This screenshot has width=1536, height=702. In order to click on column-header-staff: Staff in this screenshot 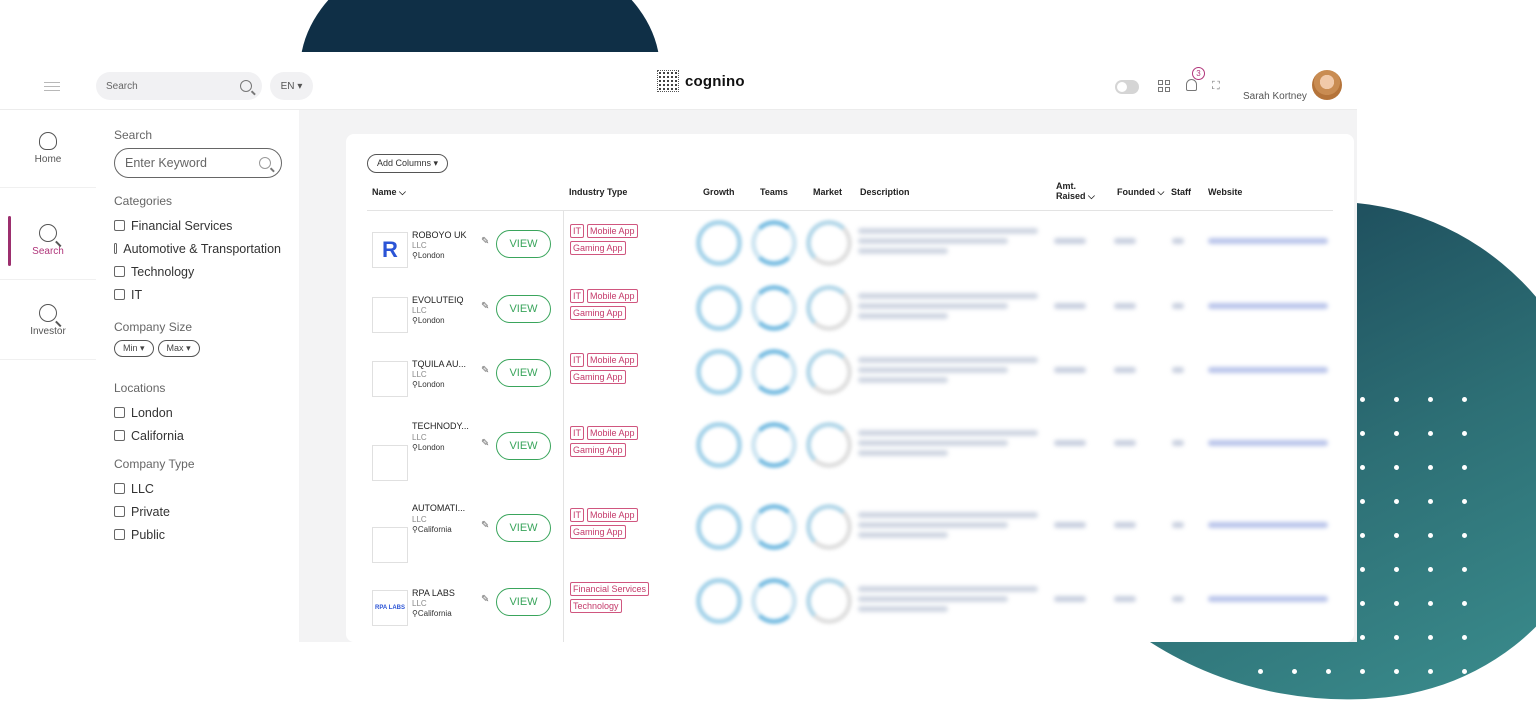, I will do `click(1181, 192)`.